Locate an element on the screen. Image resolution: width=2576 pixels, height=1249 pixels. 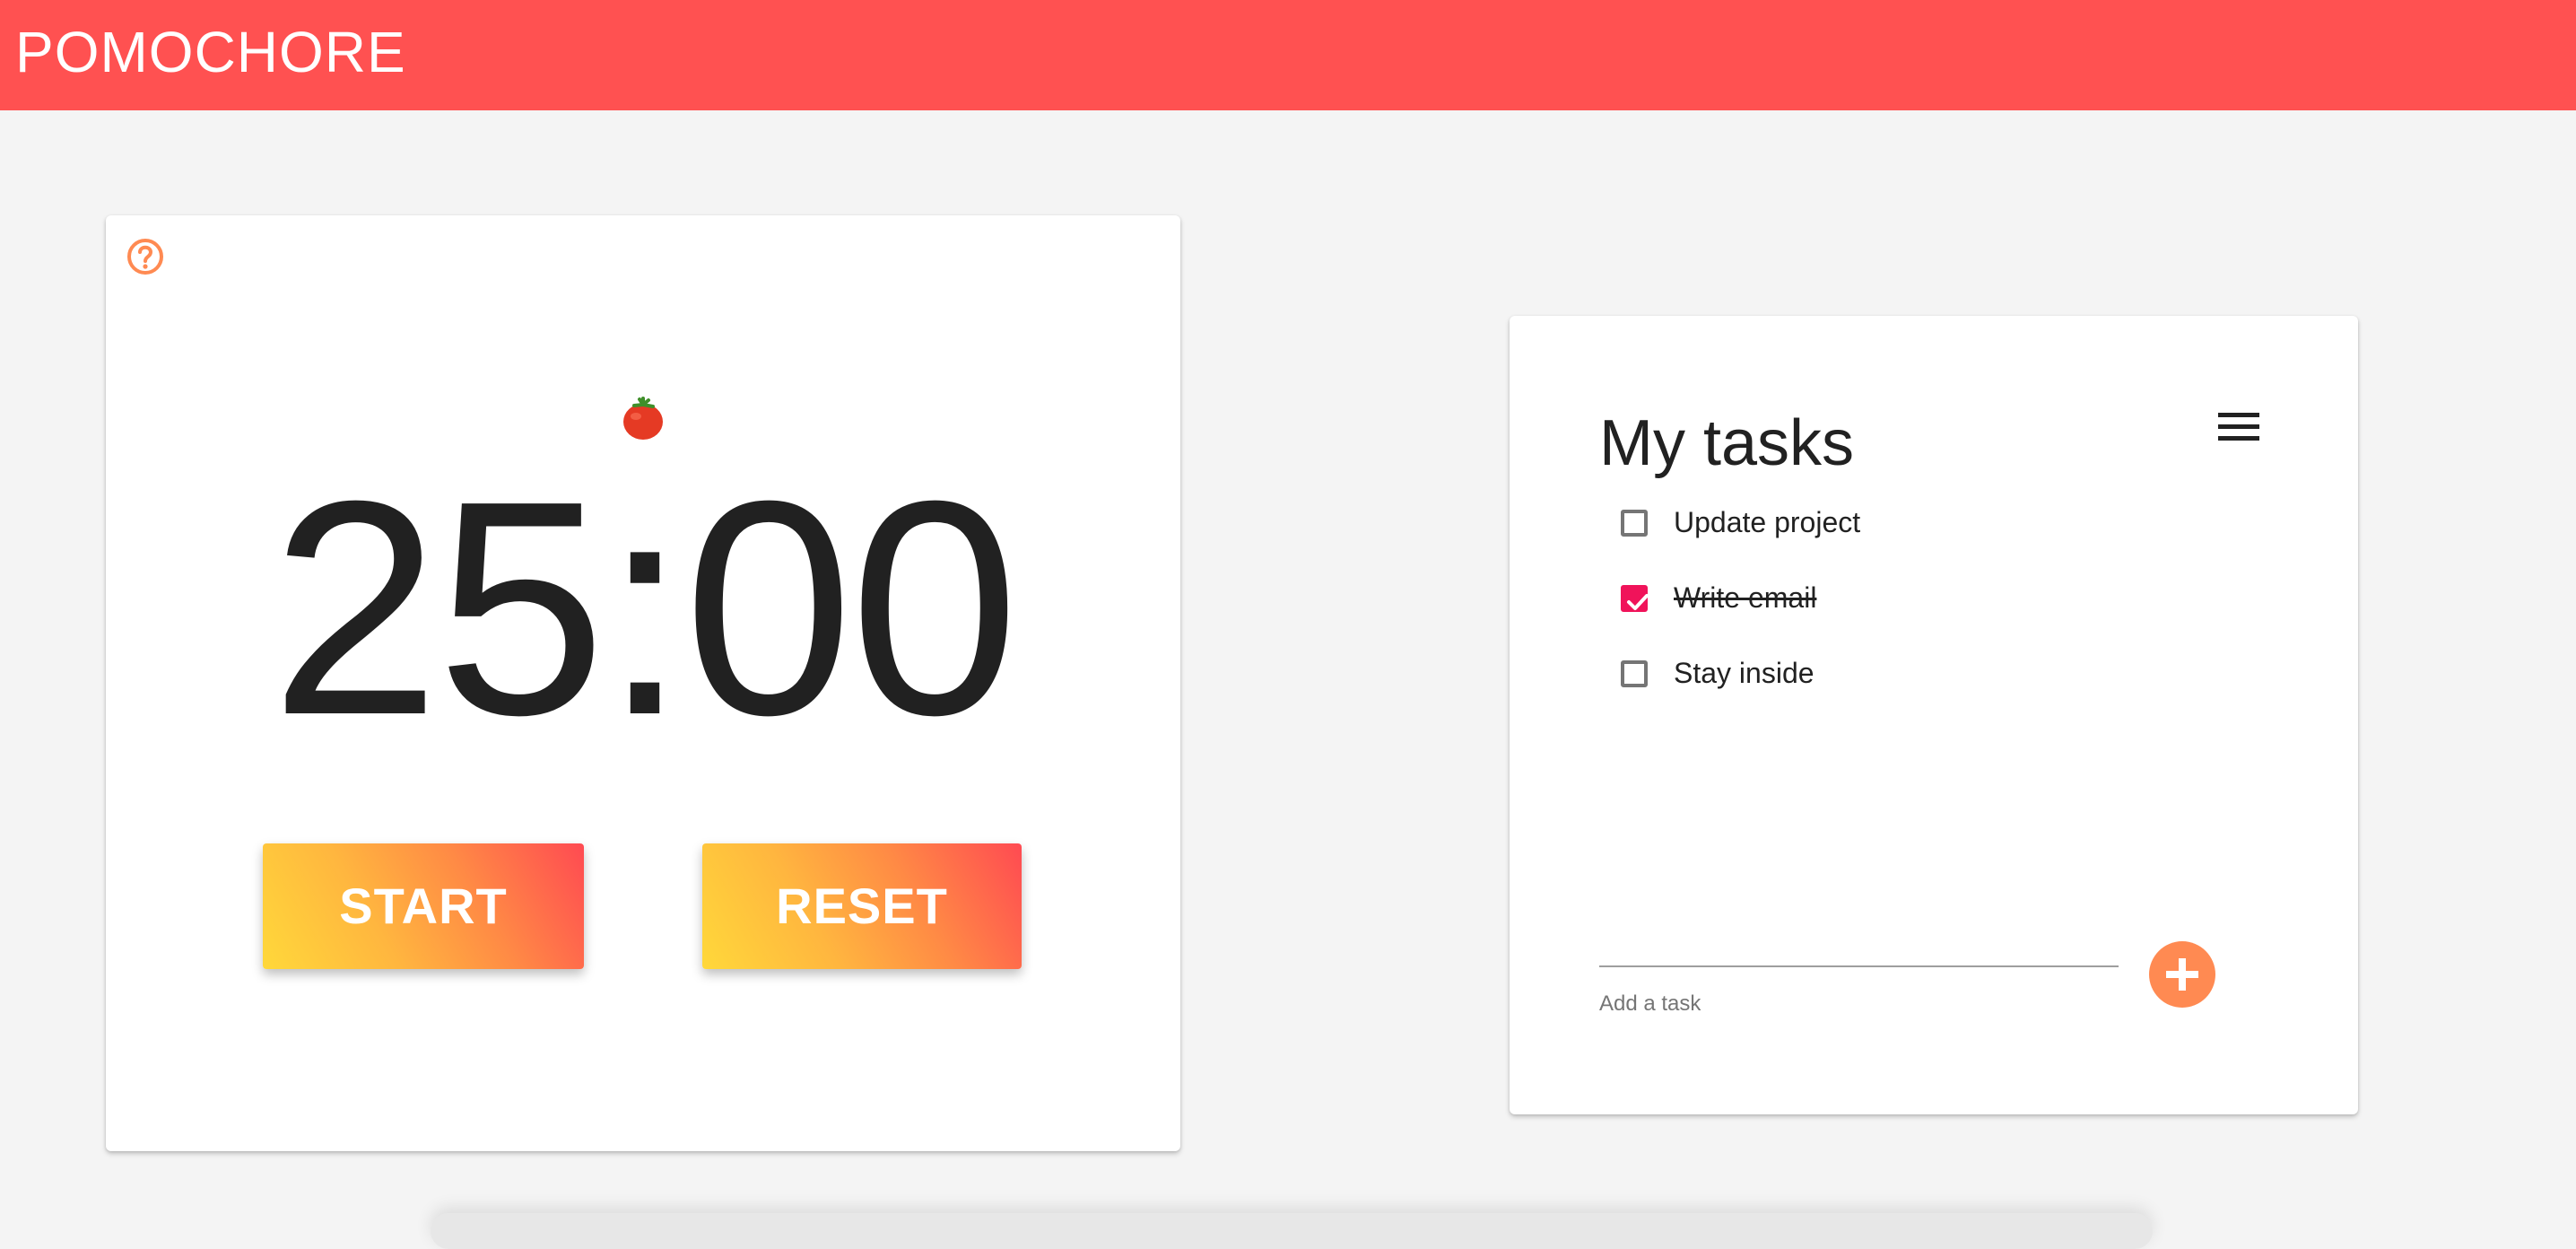
plus-icon is located at coordinates (2182, 974).